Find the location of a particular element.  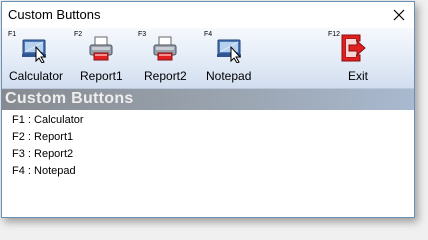

title-bar: Custom Buttons is located at coordinates (208, 14).